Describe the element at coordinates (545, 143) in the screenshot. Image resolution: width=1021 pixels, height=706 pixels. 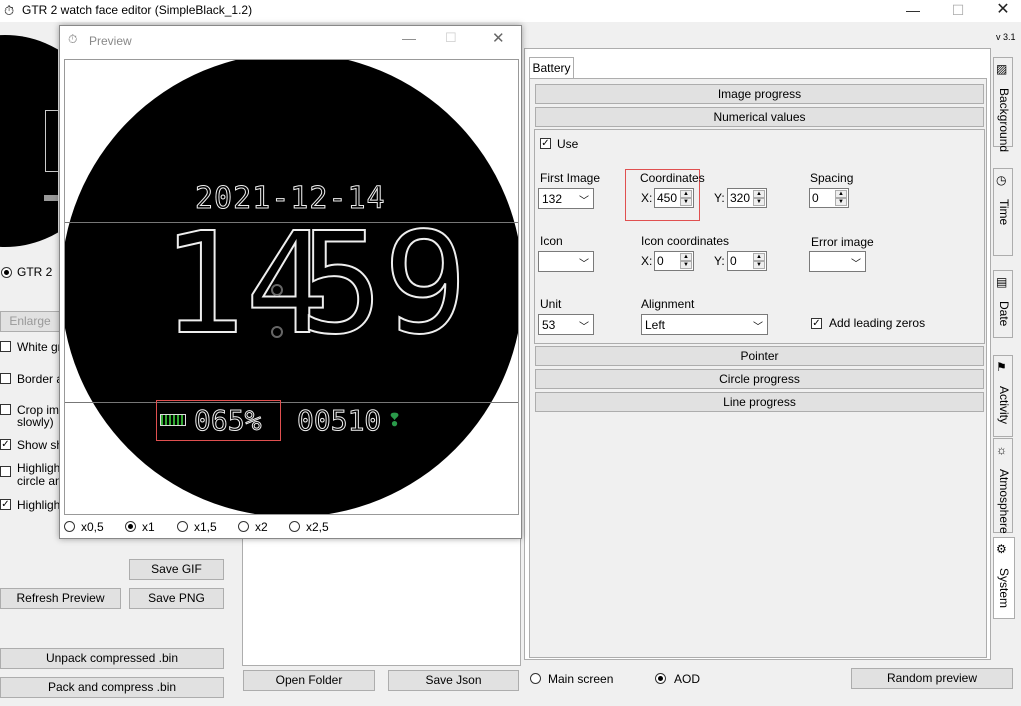
I see `use-checkbox: ✓` at that location.